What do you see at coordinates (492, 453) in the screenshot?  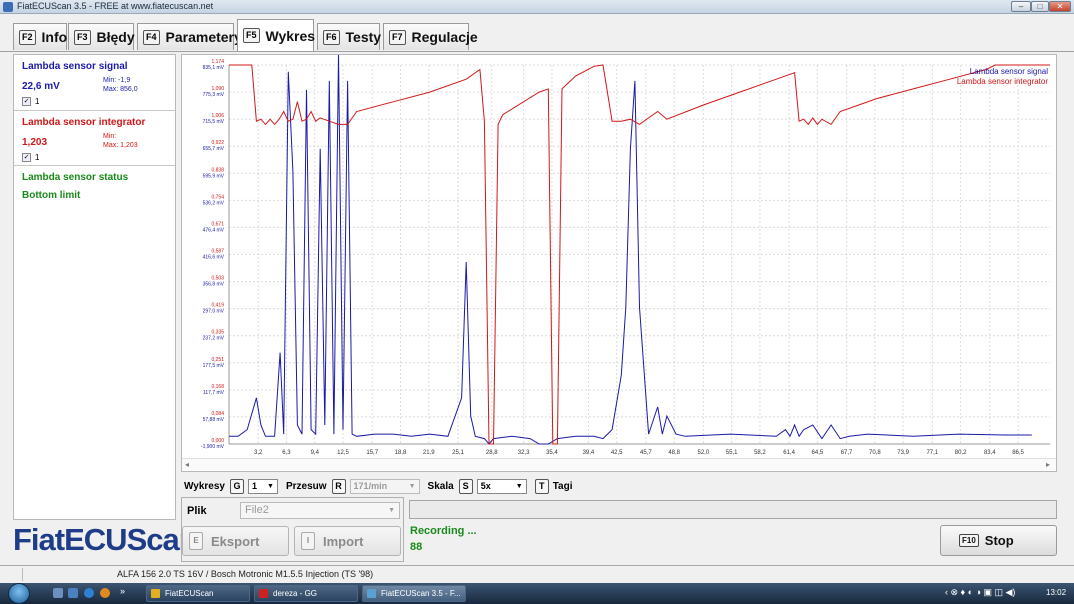 I see `x-tick-label: 28,8` at bounding box center [492, 453].